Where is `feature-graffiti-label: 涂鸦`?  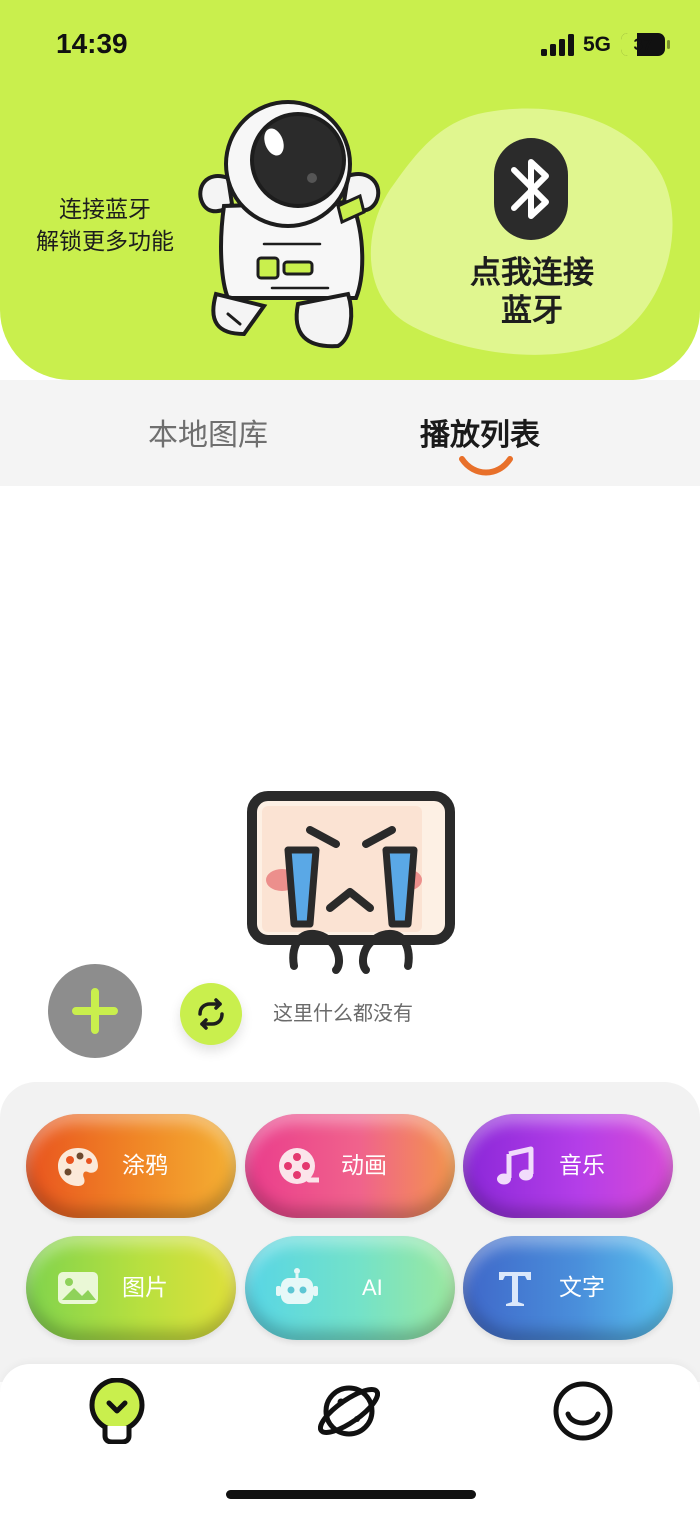 feature-graffiti-label: 涂鸦 is located at coordinates (145, 1166).